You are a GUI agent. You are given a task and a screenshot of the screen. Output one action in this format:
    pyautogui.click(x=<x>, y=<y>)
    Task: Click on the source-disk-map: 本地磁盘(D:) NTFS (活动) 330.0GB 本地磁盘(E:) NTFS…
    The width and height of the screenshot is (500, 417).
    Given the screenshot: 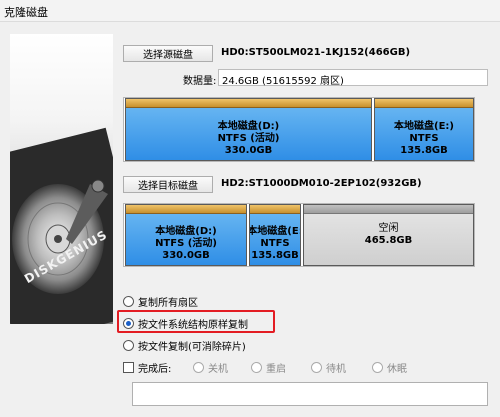 What is the action you would take?
    pyautogui.click(x=299, y=129)
    